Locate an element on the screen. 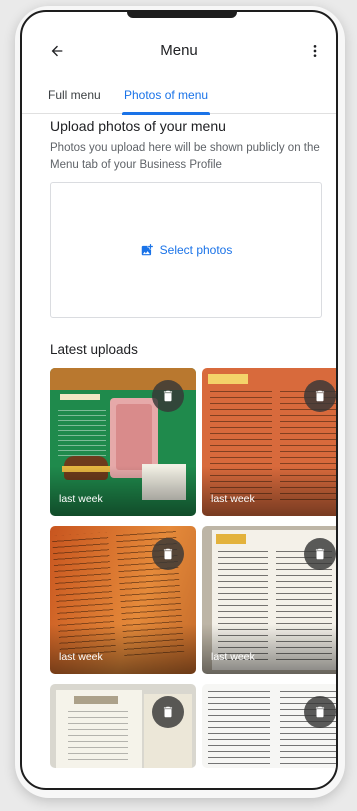 The height and width of the screenshot is (811, 357). page-title: Menu is located at coordinates (179, 50).